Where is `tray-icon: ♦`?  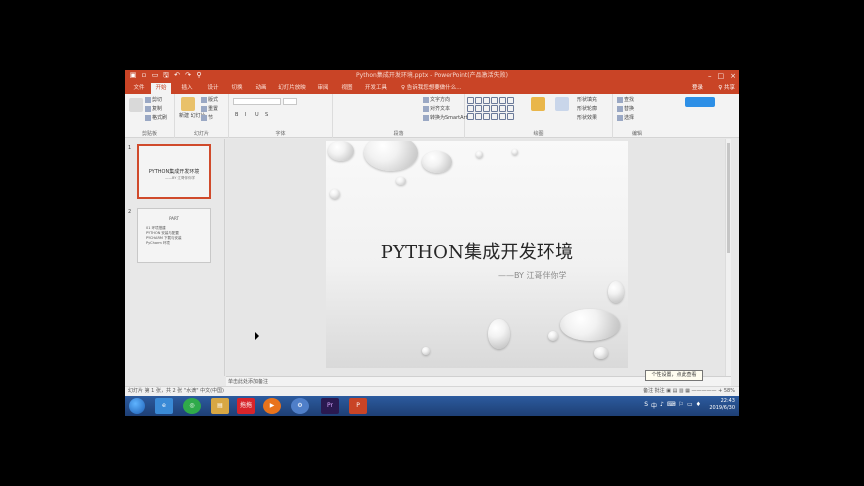 tray-icon: ♦ is located at coordinates (698, 405).